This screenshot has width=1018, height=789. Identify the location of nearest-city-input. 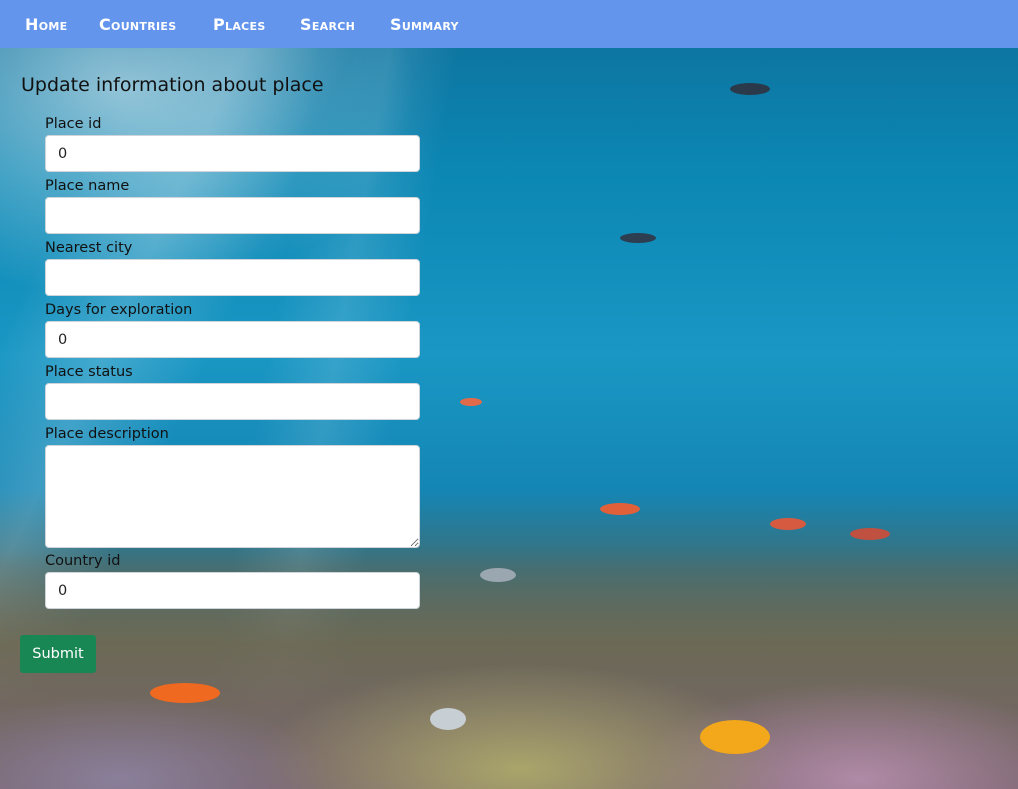
(232, 277).